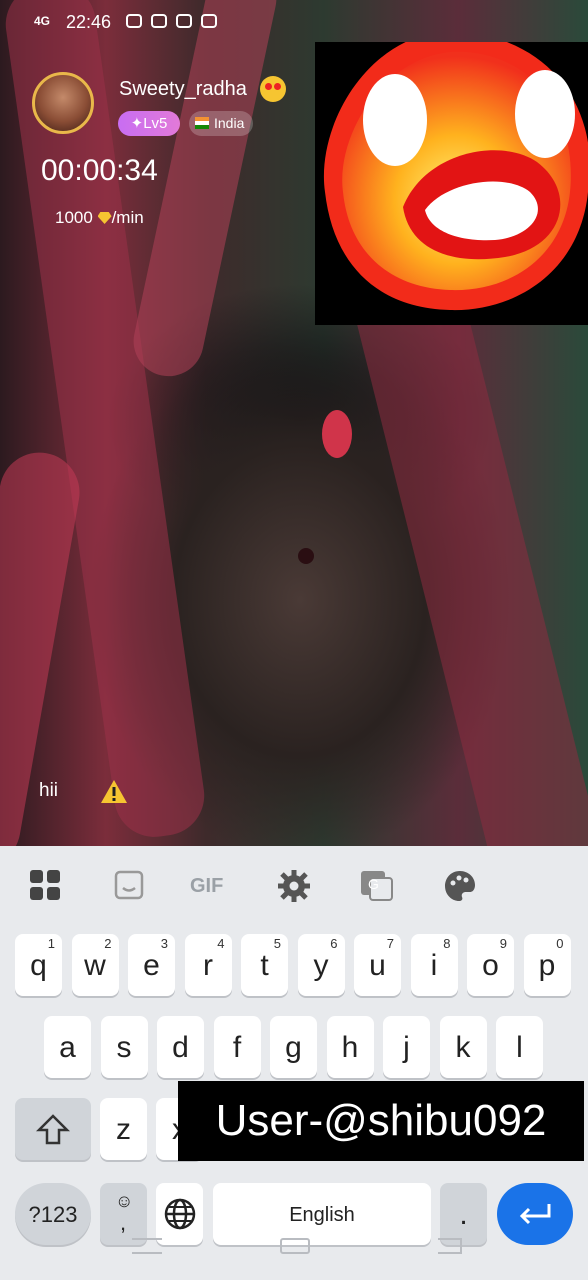  I want to click on call-rate: 1000 /min, so click(99, 218).